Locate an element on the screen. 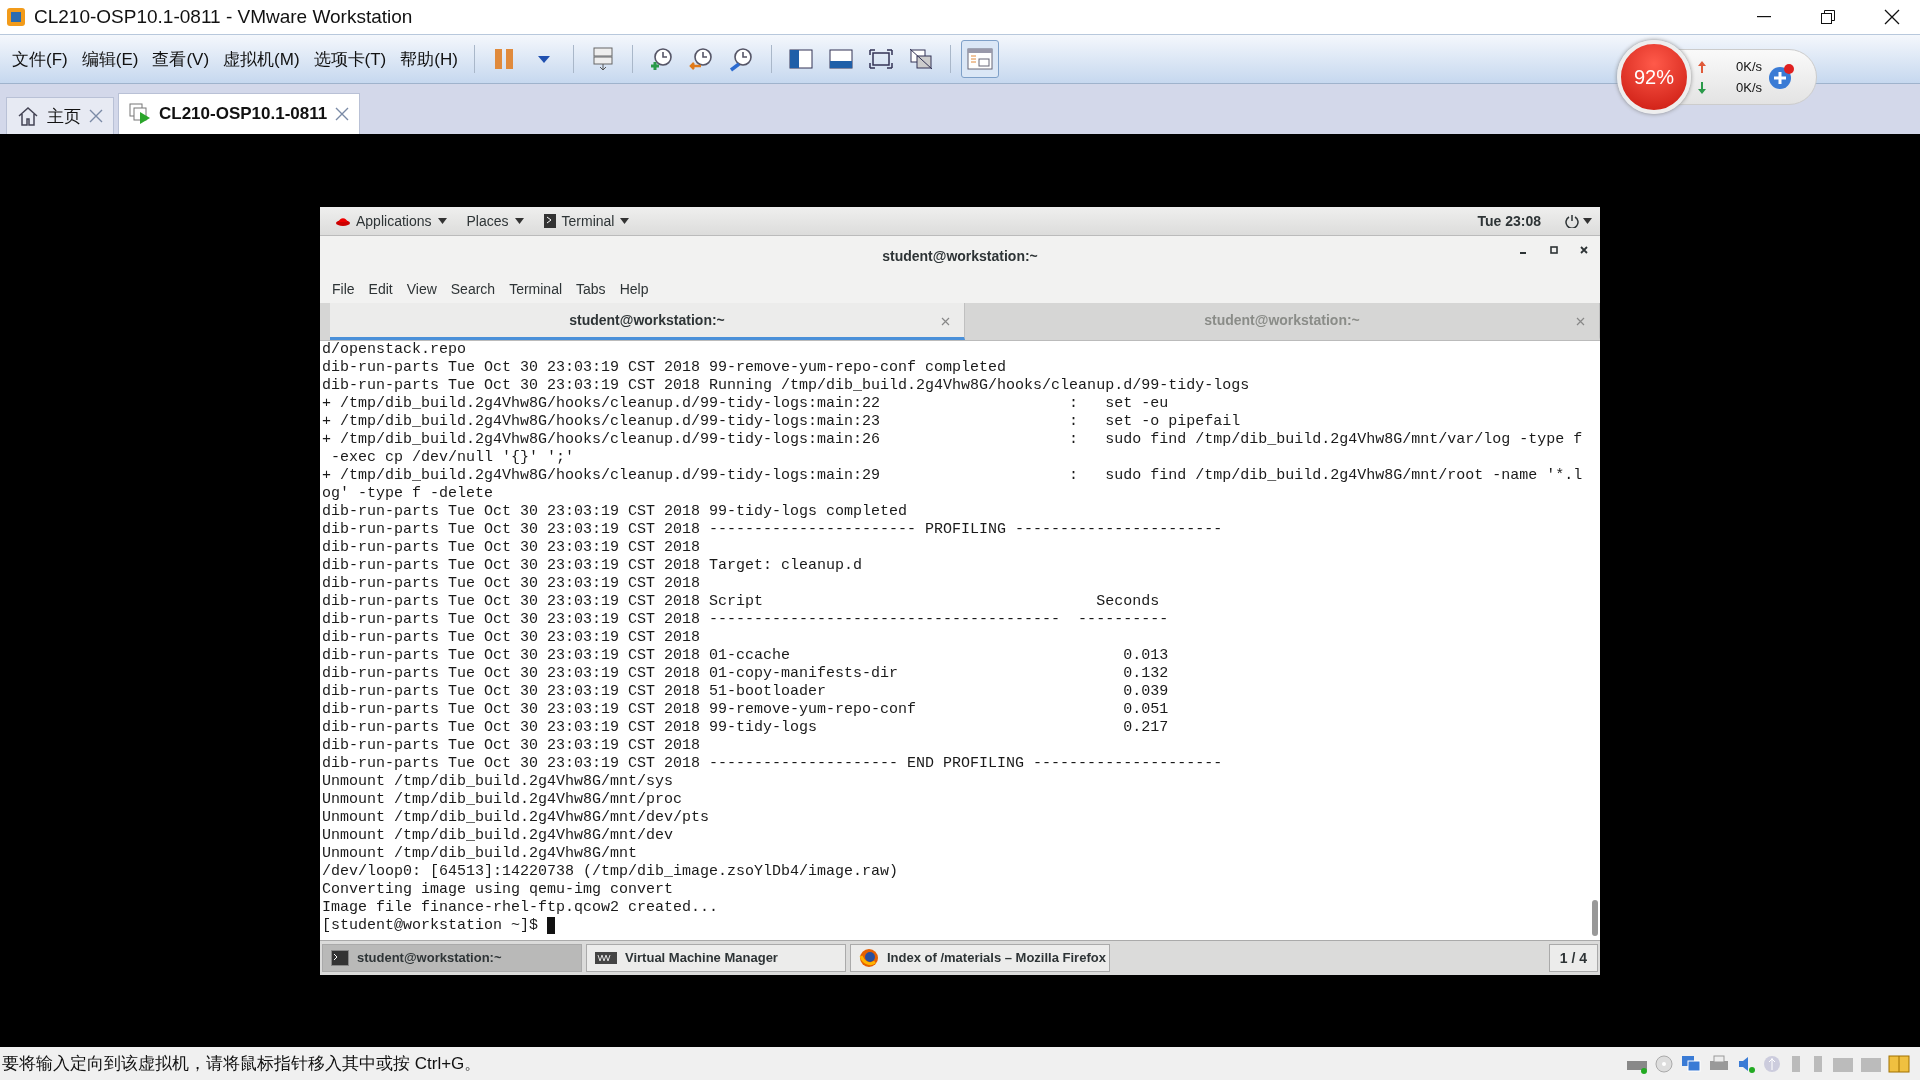 Image resolution: width=1920 pixels, height=1080 pixels. terminal-line: Unmount /tmp/dib_build.2g4Vhw8G/mnt/dev/pts is located at coordinates (516, 817).